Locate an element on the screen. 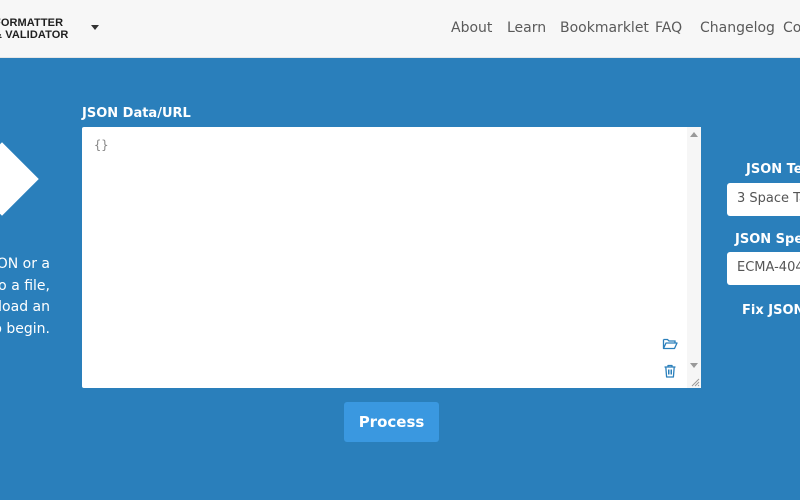 This screenshot has width=800, height=500. brand-line-1: FORMATTER is located at coordinates (32, 23).